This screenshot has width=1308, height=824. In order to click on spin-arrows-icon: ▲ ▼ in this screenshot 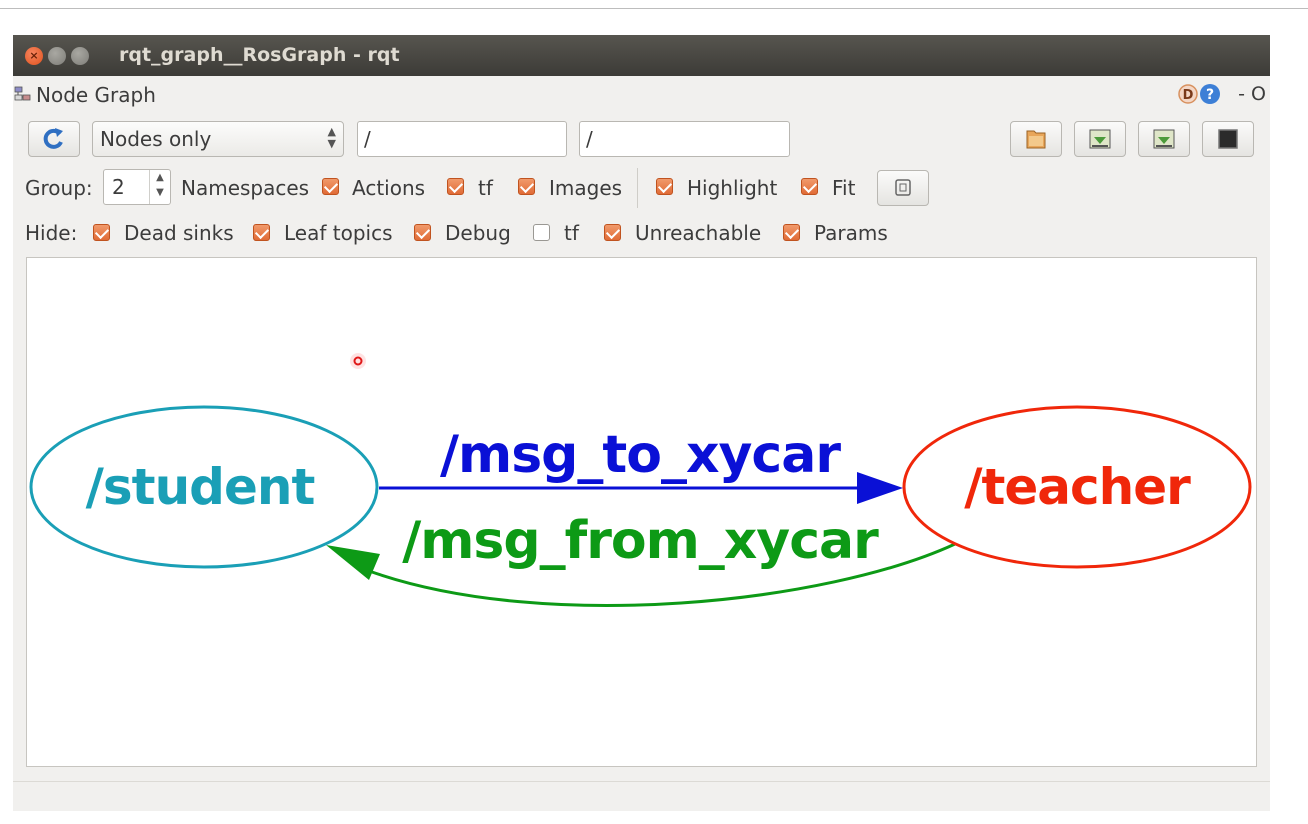, I will do `click(159, 187)`.